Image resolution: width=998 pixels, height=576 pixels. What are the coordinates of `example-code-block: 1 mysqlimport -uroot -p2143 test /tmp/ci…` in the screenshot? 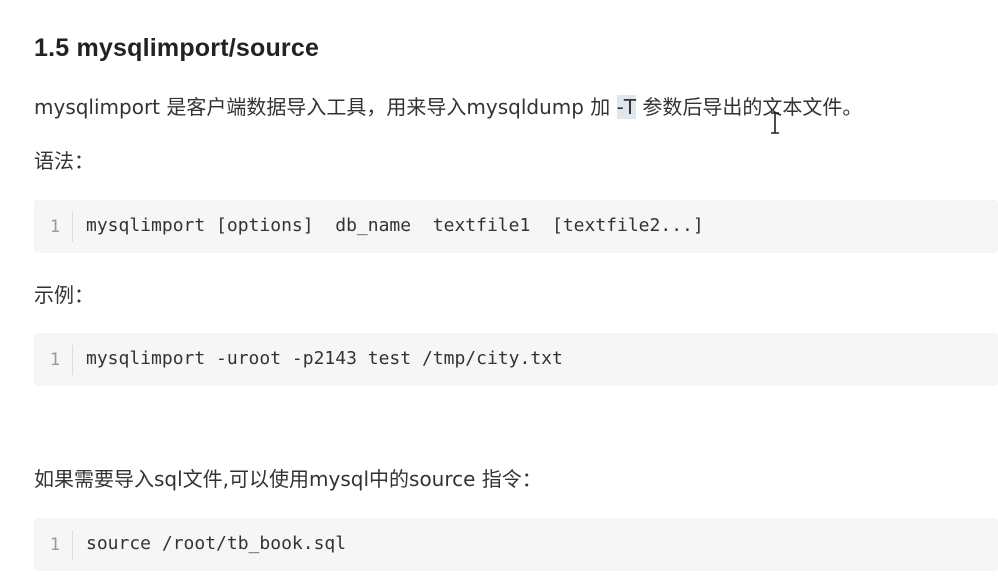 It's located at (516, 359).